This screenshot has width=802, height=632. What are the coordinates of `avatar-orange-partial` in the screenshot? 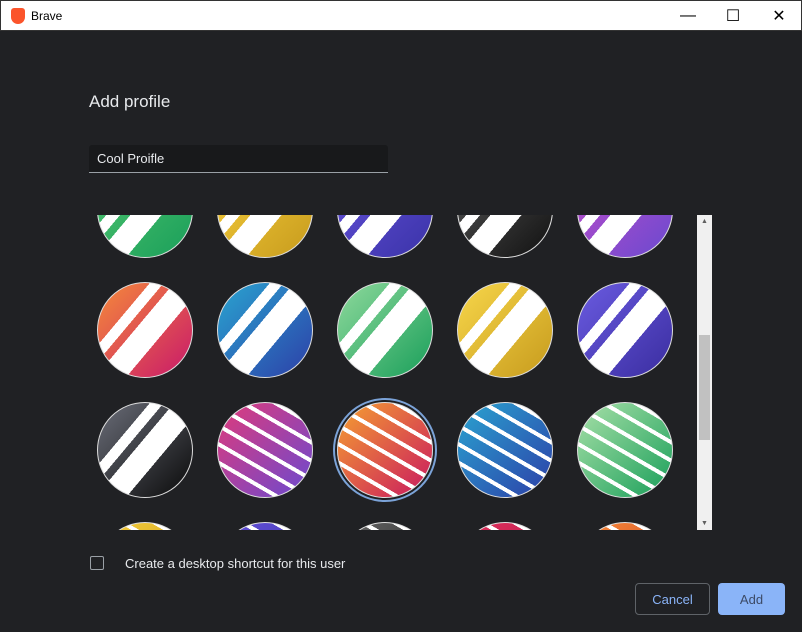 It's located at (625, 526).